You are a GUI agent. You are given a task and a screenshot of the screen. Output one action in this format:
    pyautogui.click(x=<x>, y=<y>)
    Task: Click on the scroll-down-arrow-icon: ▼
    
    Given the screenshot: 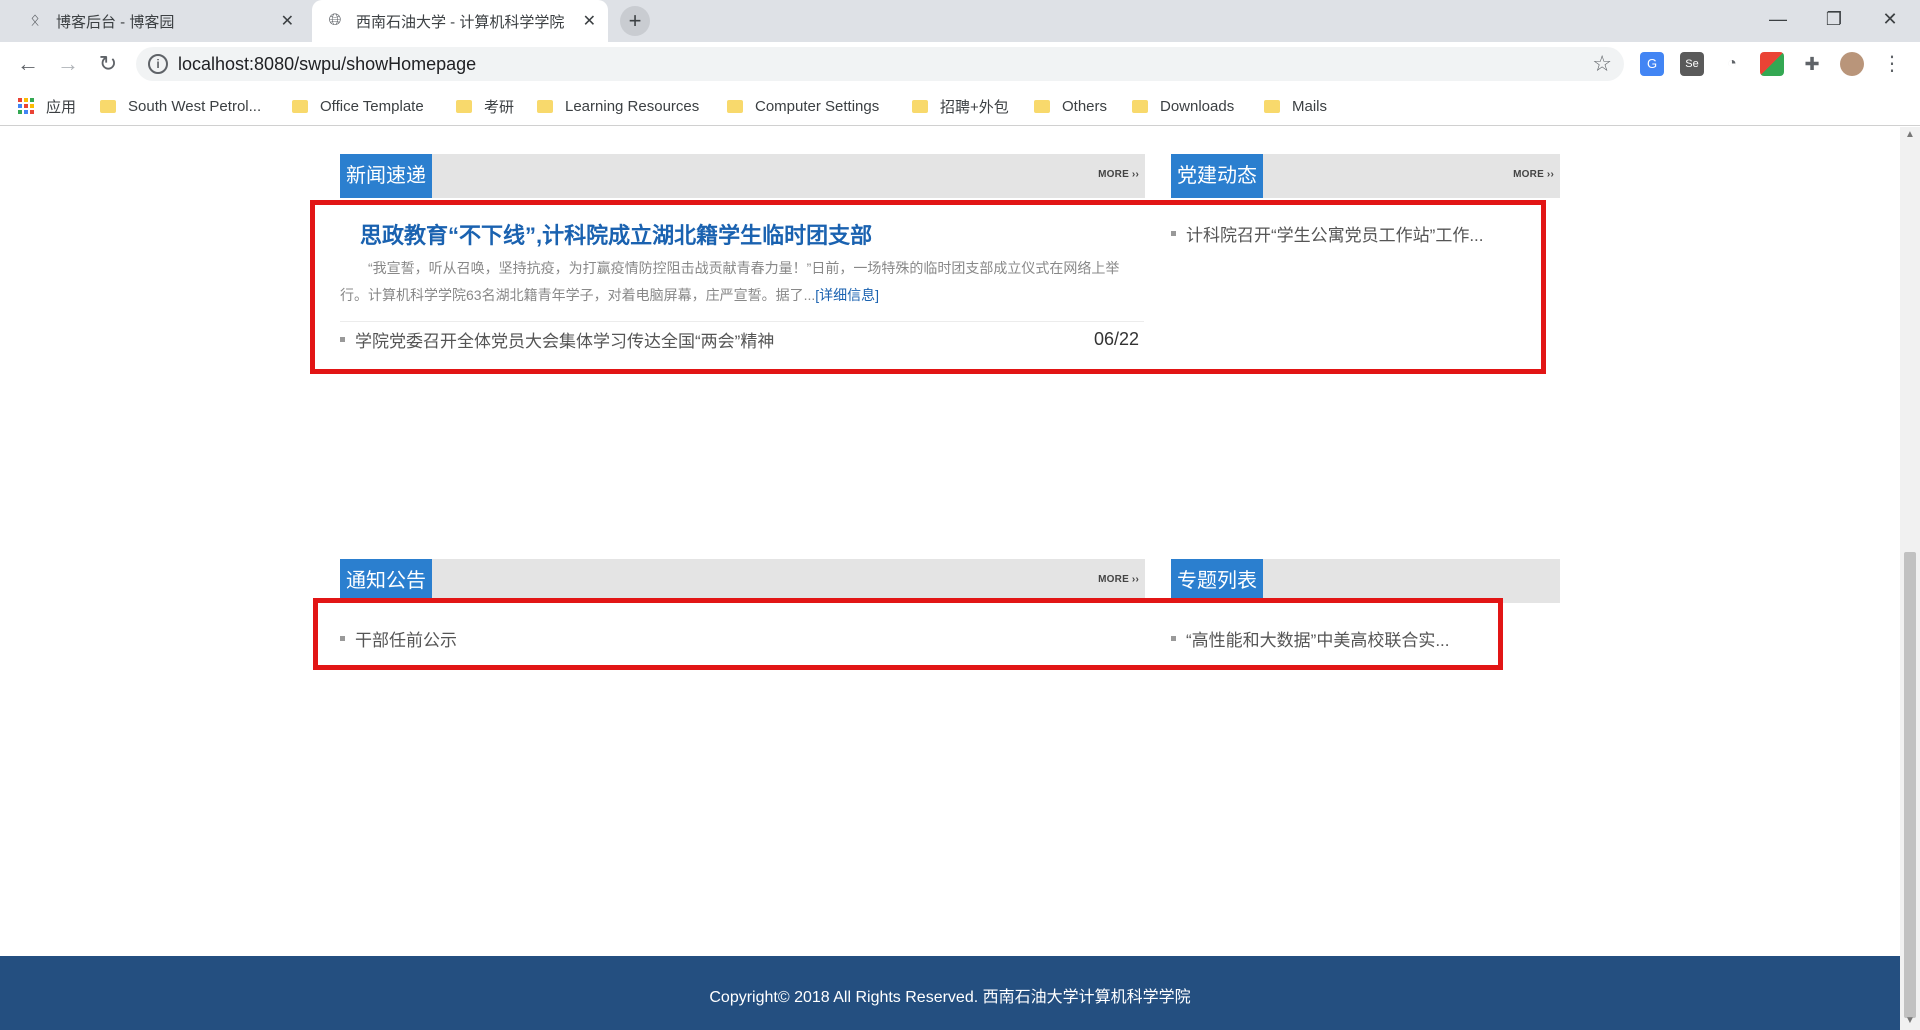 What is the action you would take?
    pyautogui.click(x=1910, y=1020)
    